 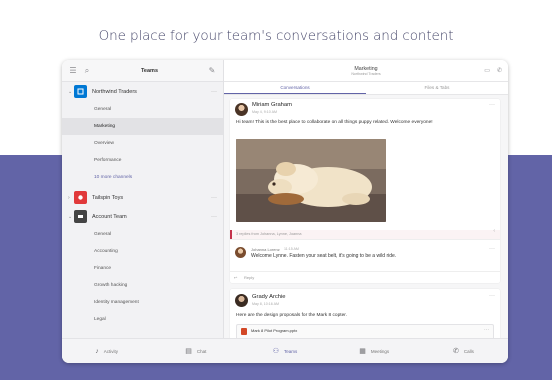 I want to click on channel-finance: Finance, so click(x=142, y=268).